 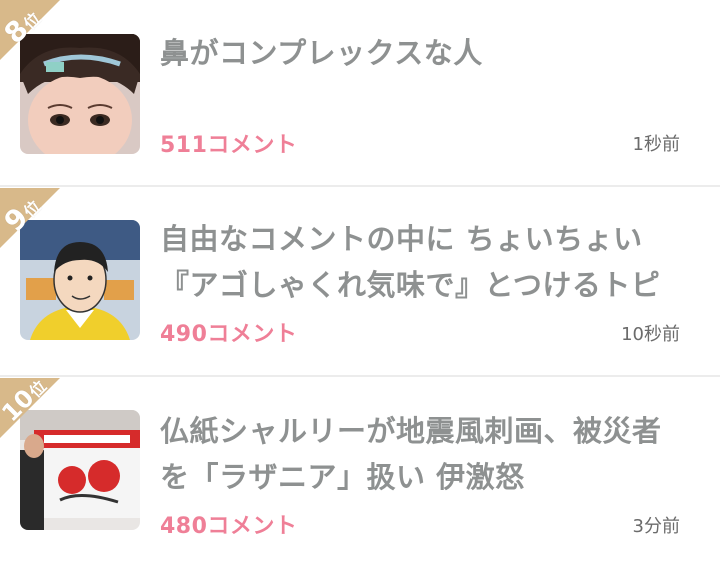 What do you see at coordinates (229, 145) in the screenshot?
I see `comment-count: 511コメント` at bounding box center [229, 145].